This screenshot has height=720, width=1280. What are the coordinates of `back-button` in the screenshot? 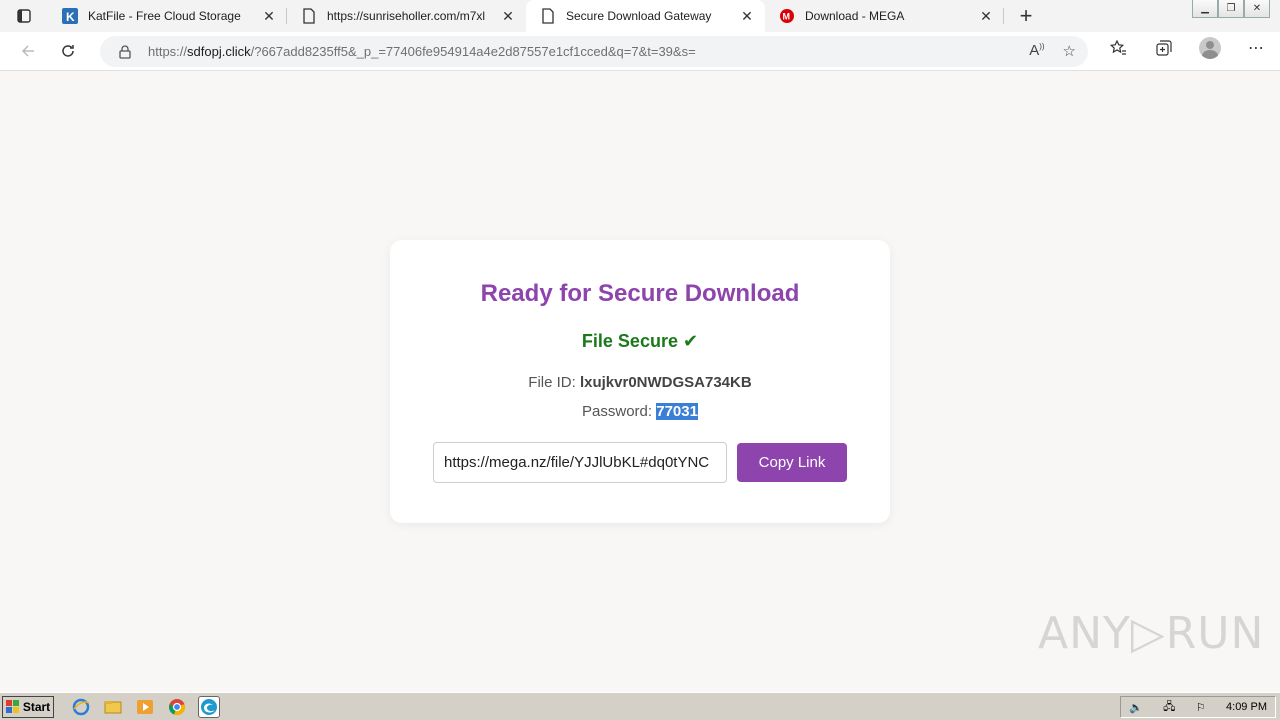 It's located at (28, 51).